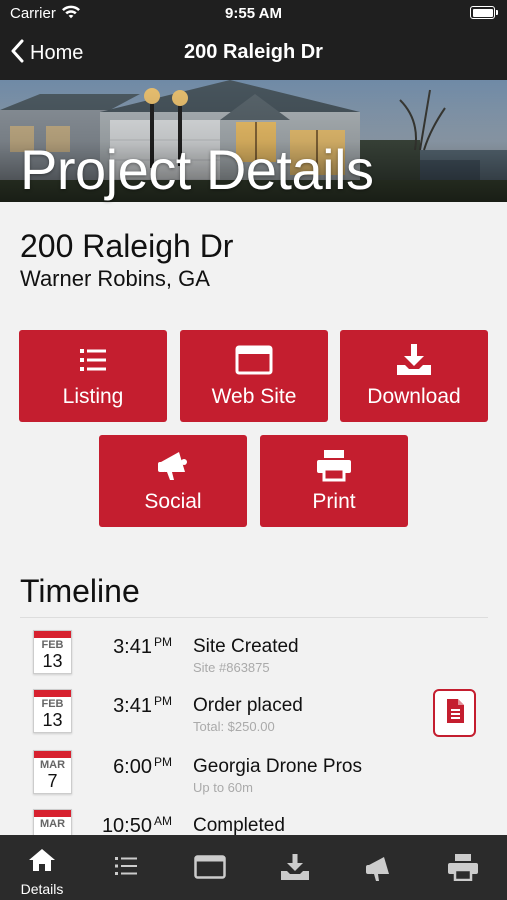  I want to click on print-button-label: Print, so click(334, 501).